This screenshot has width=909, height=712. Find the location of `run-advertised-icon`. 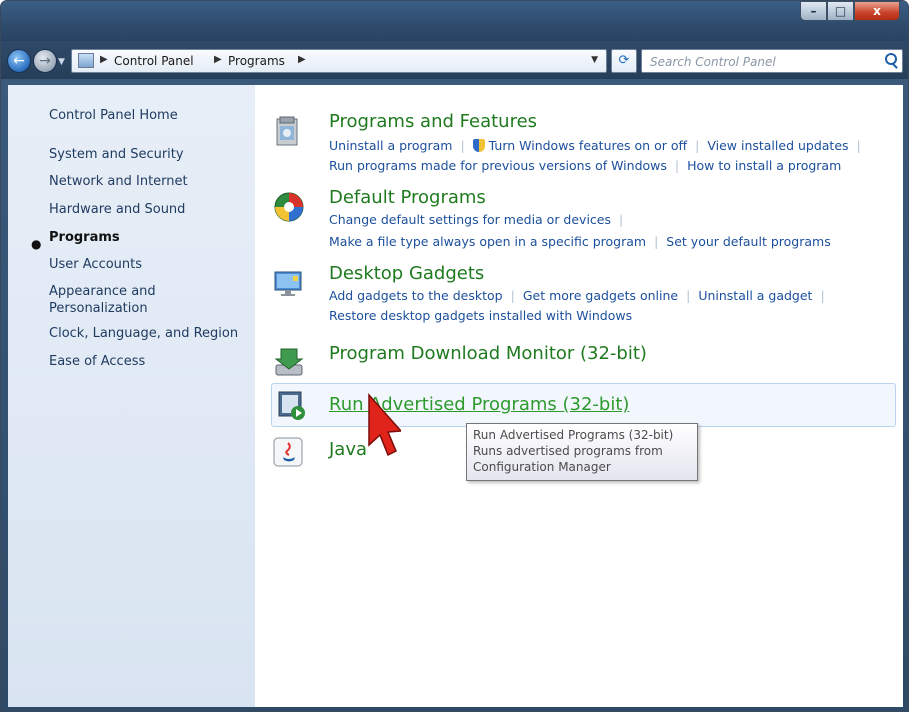

run-advertised-icon is located at coordinates (291, 405).